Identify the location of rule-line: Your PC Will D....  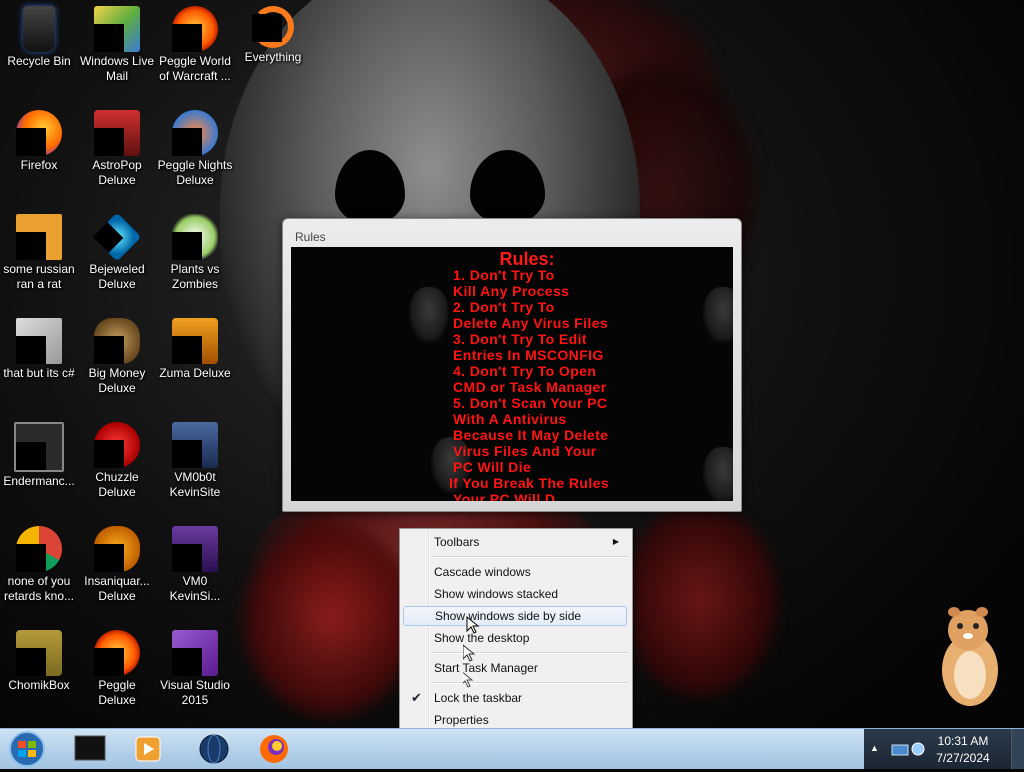
(511, 496).